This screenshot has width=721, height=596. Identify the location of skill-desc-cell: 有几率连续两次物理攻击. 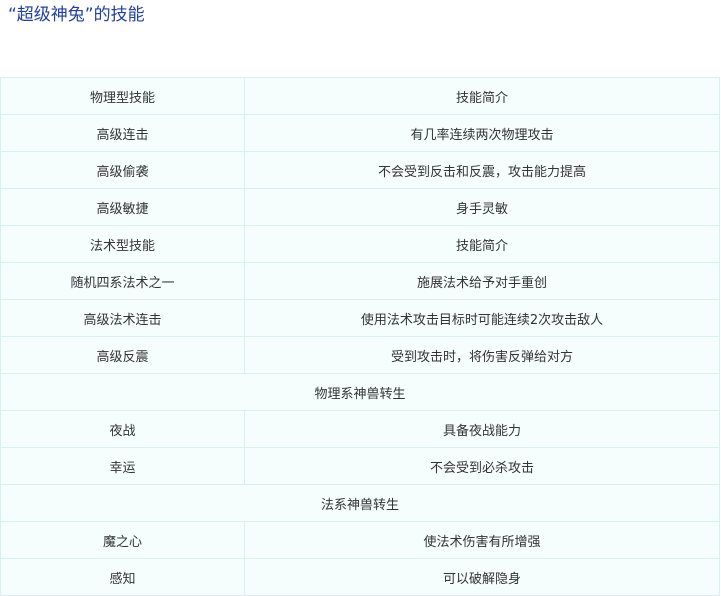
(482, 133).